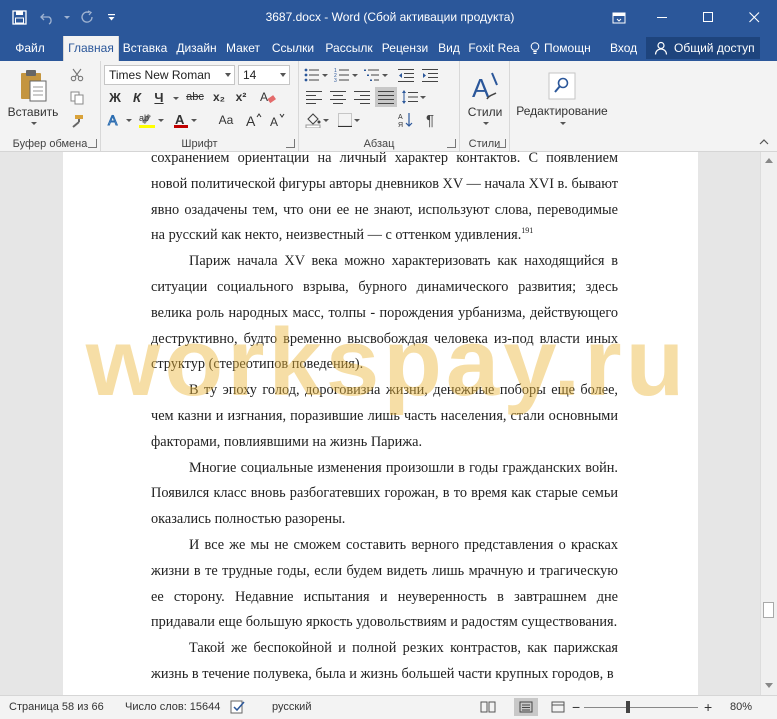  Describe the element at coordinates (311, 75) in the screenshot. I see `bullets-icon` at that location.